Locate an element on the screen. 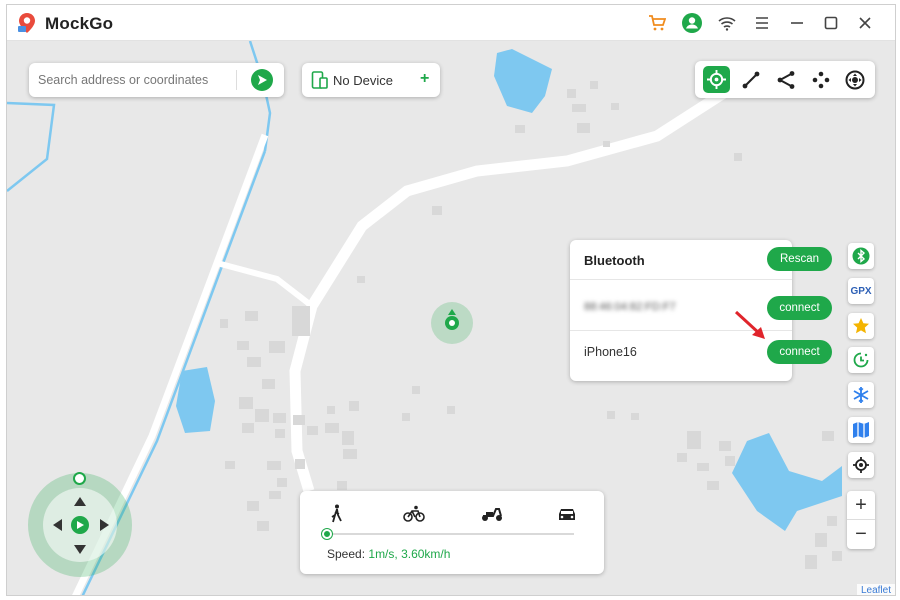  search-input: Search address or coordinates is located at coordinates (123, 80).